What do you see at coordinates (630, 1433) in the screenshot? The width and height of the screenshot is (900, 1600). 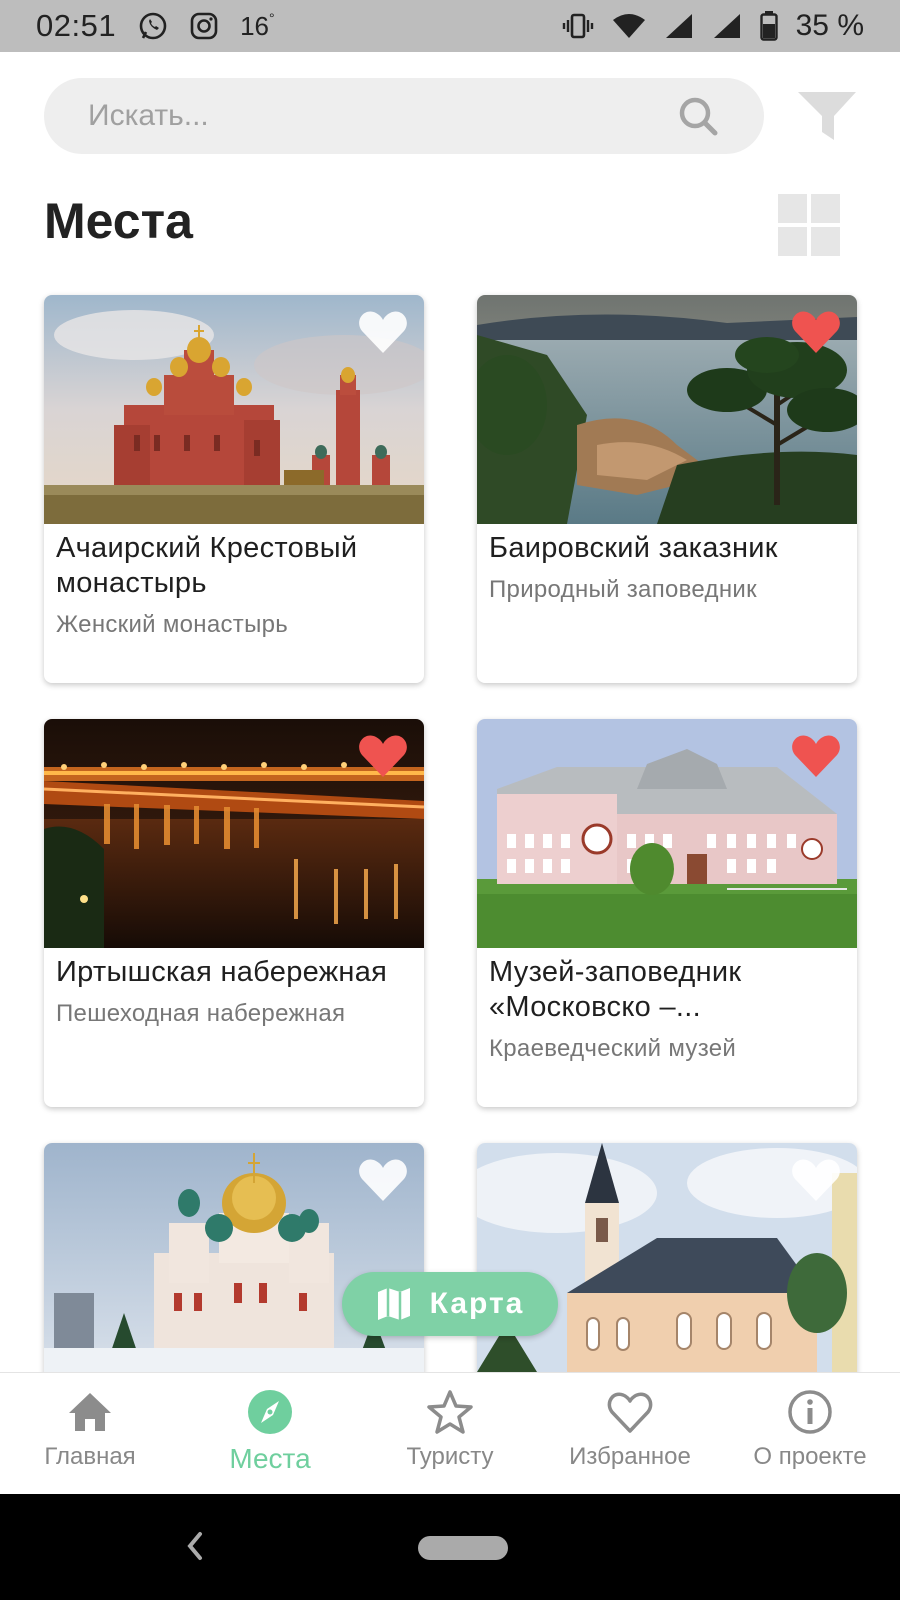 I see `nav-item-favorites: Избранное` at bounding box center [630, 1433].